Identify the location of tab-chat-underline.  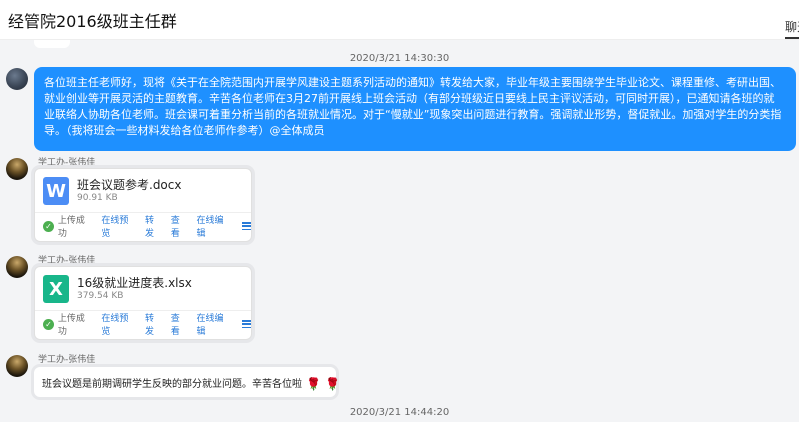
(792, 38).